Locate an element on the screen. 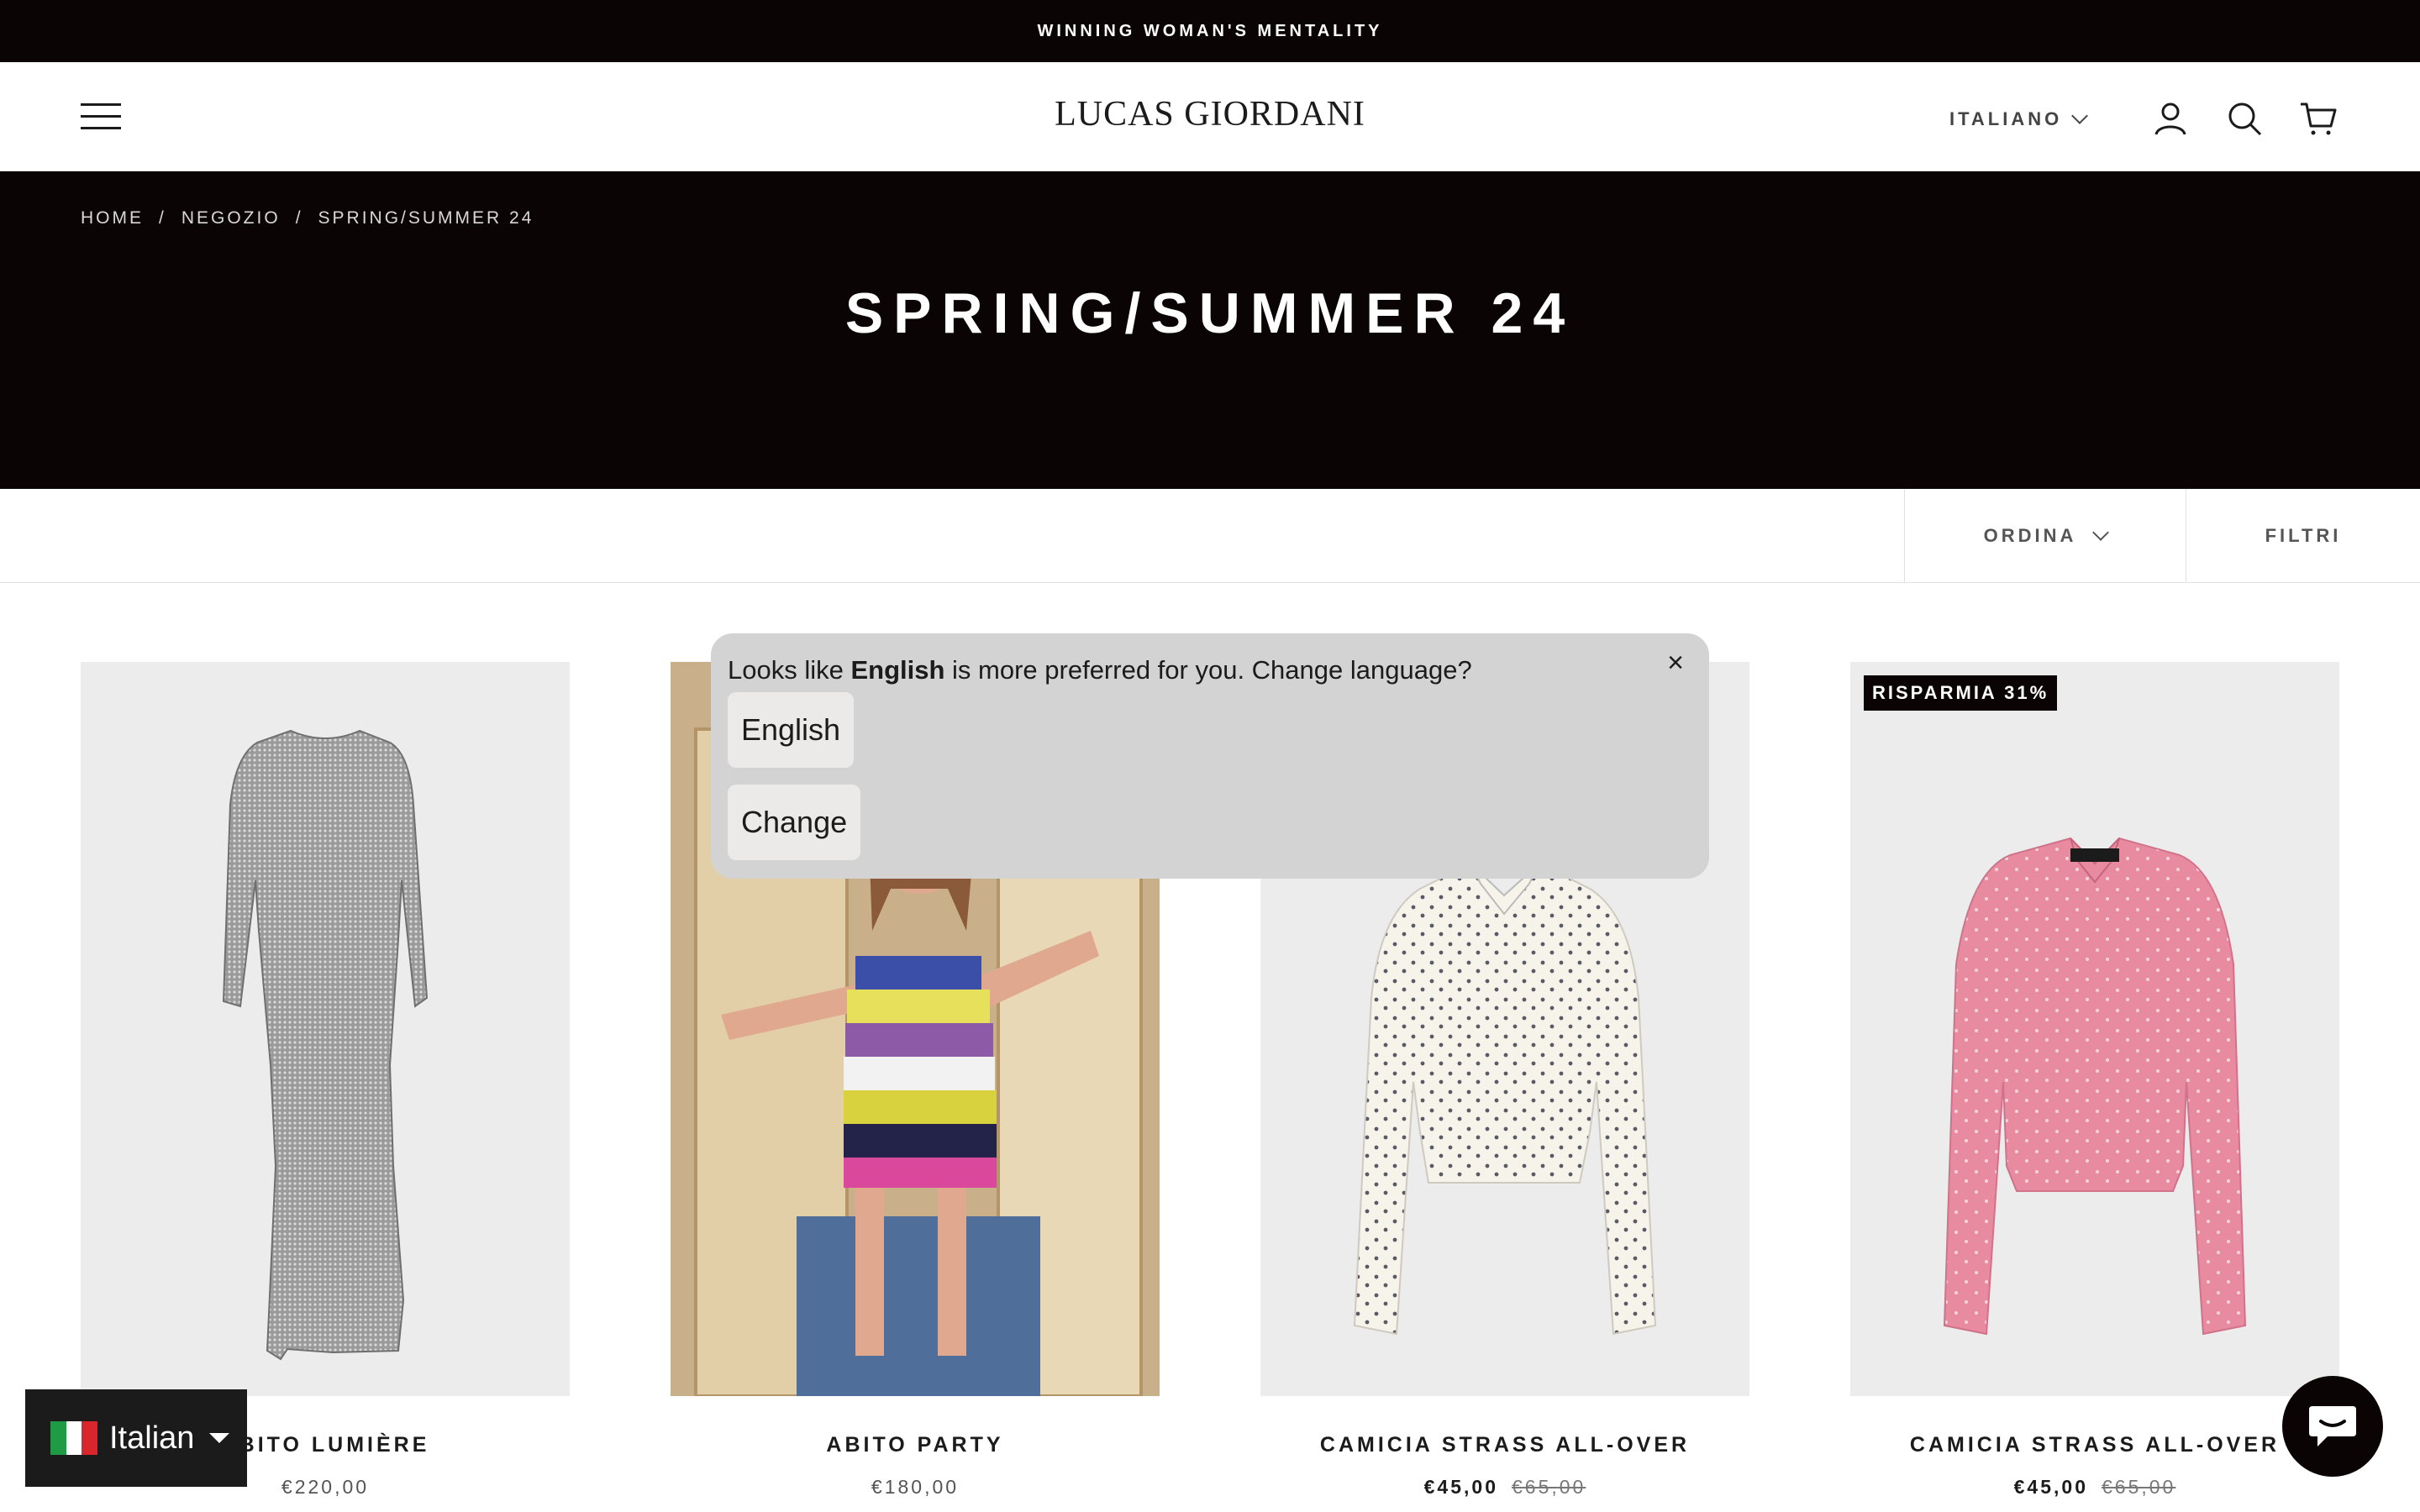  language-widget-label: Italian is located at coordinates (152, 1438).